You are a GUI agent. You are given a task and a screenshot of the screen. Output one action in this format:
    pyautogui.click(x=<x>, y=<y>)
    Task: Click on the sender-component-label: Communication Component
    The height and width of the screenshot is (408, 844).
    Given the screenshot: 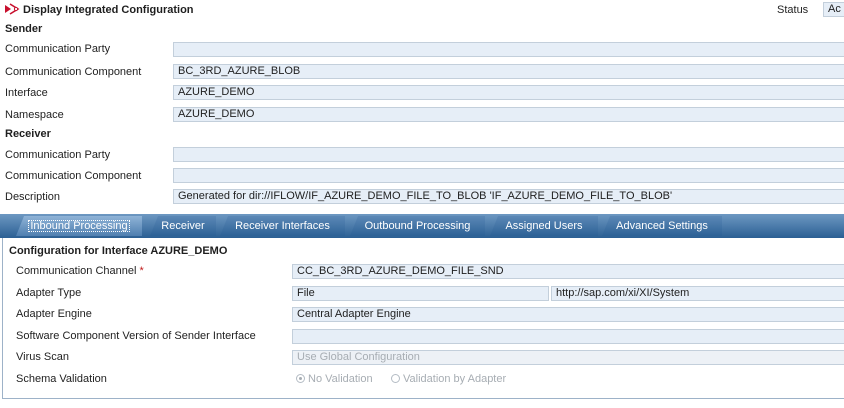 What is the action you would take?
    pyautogui.click(x=73, y=72)
    